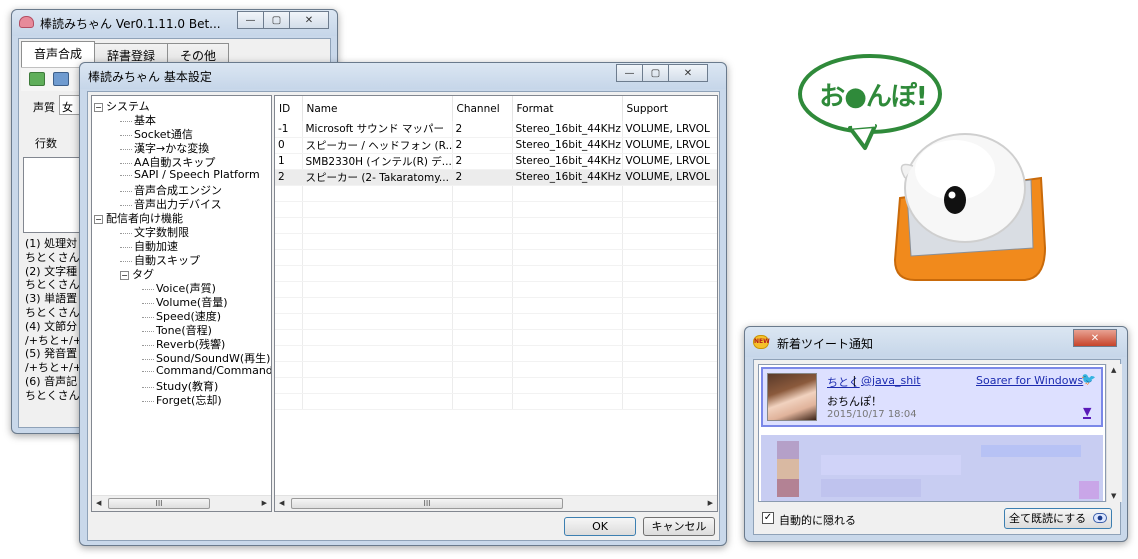 The height and width of the screenshot is (559, 1138). I want to click on tree-item: Command/CommandW, so click(206, 370).